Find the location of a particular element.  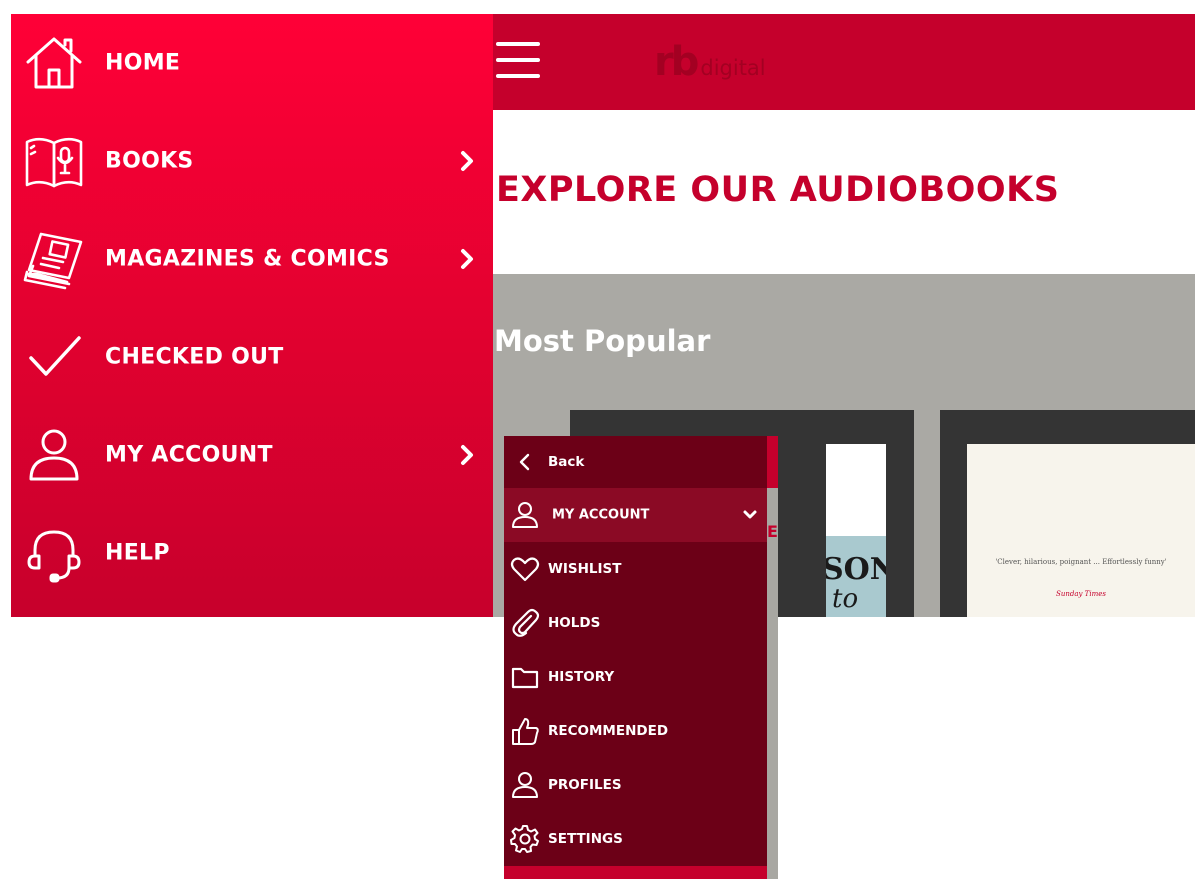

chevron-down-icon is located at coordinates (750, 514).